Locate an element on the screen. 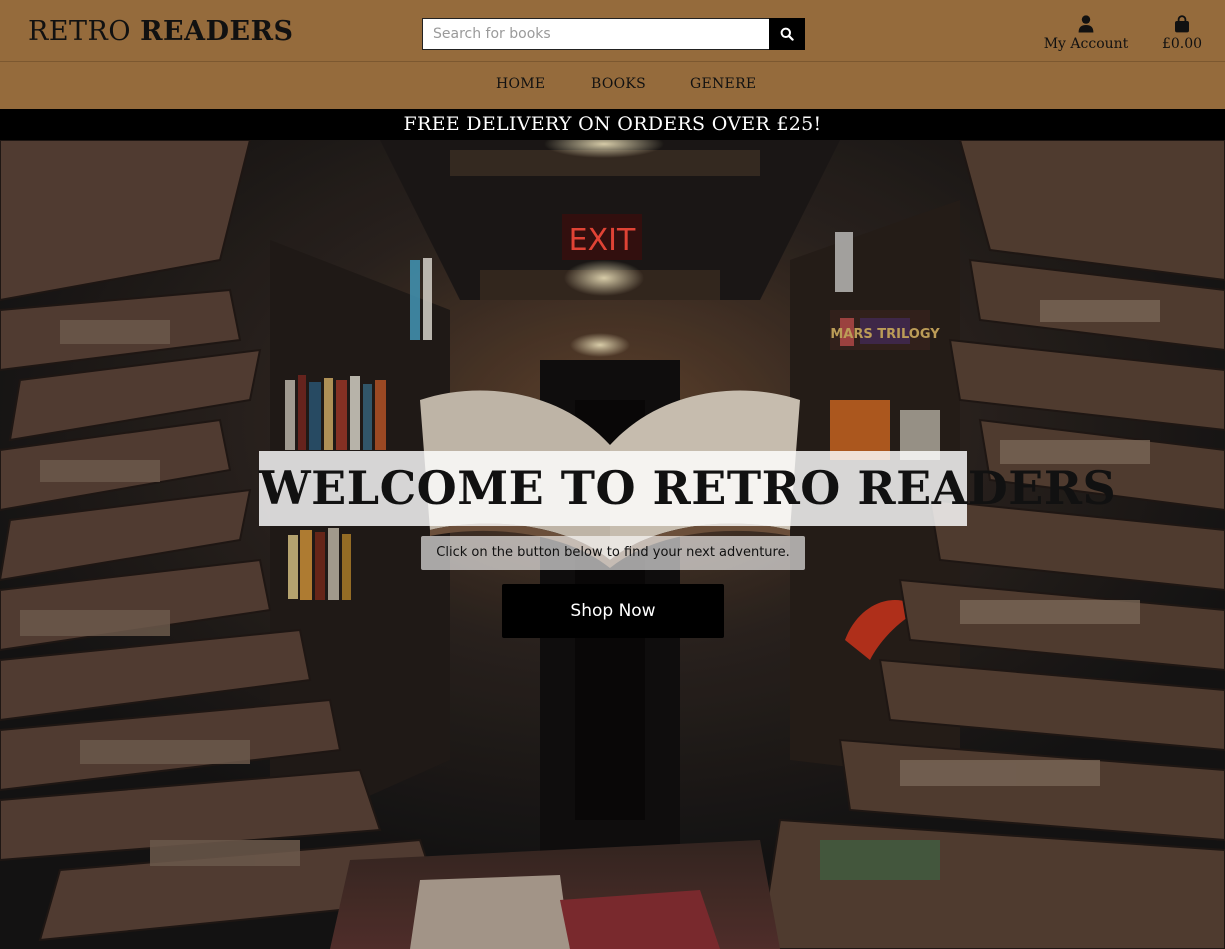  bag-total: £0.00 is located at coordinates (1182, 44).